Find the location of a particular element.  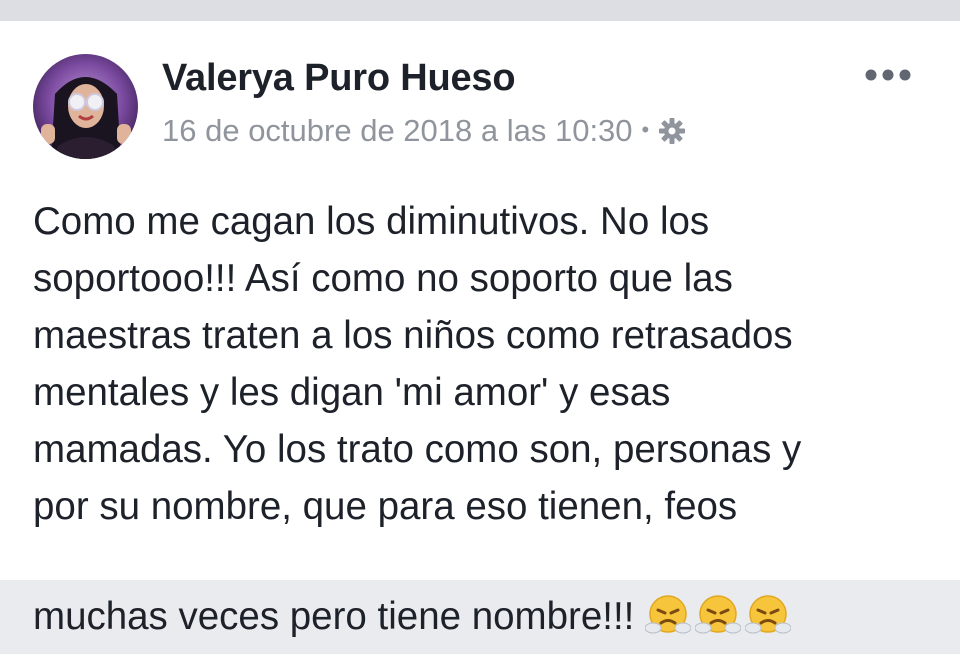

more-horizontal-icon is located at coordinates (888, 75).